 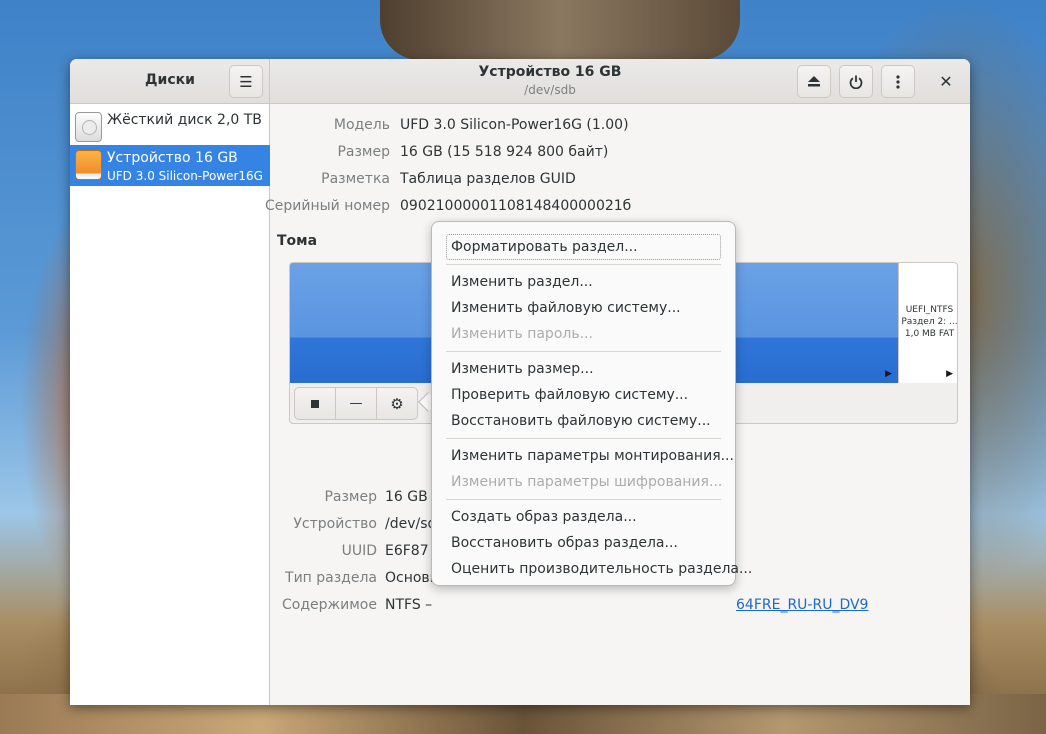 I want to click on wallpaper-tree, so click(x=560, y=30).